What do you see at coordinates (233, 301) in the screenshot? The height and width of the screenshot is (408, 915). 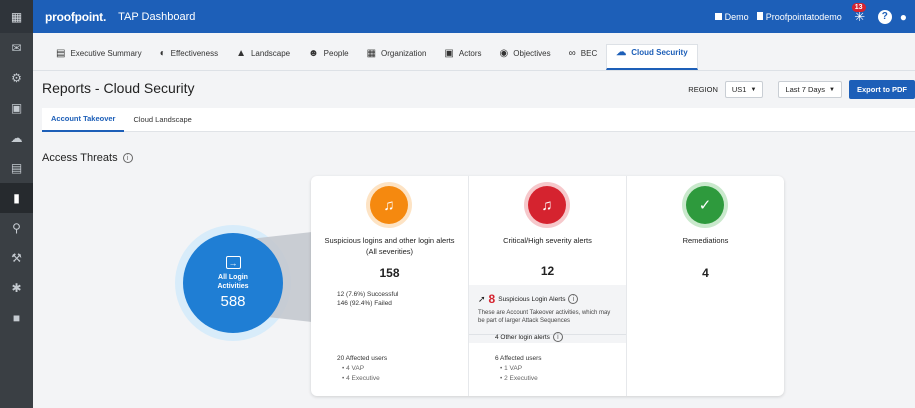 I see `summary-value: 588` at bounding box center [233, 301].